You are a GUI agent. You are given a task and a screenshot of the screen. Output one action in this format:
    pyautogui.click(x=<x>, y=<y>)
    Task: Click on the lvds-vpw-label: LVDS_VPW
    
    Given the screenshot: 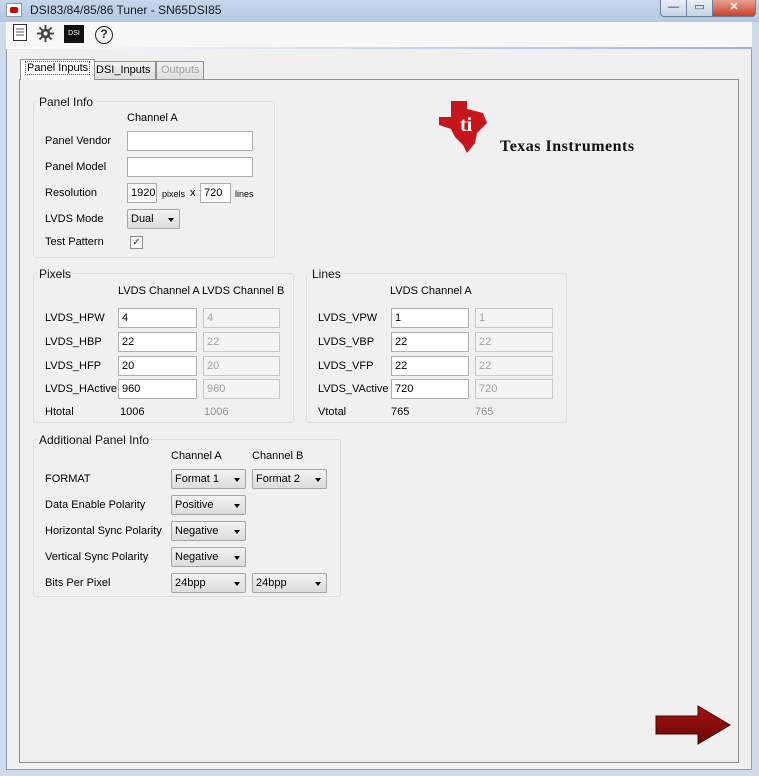 What is the action you would take?
    pyautogui.click(x=348, y=318)
    